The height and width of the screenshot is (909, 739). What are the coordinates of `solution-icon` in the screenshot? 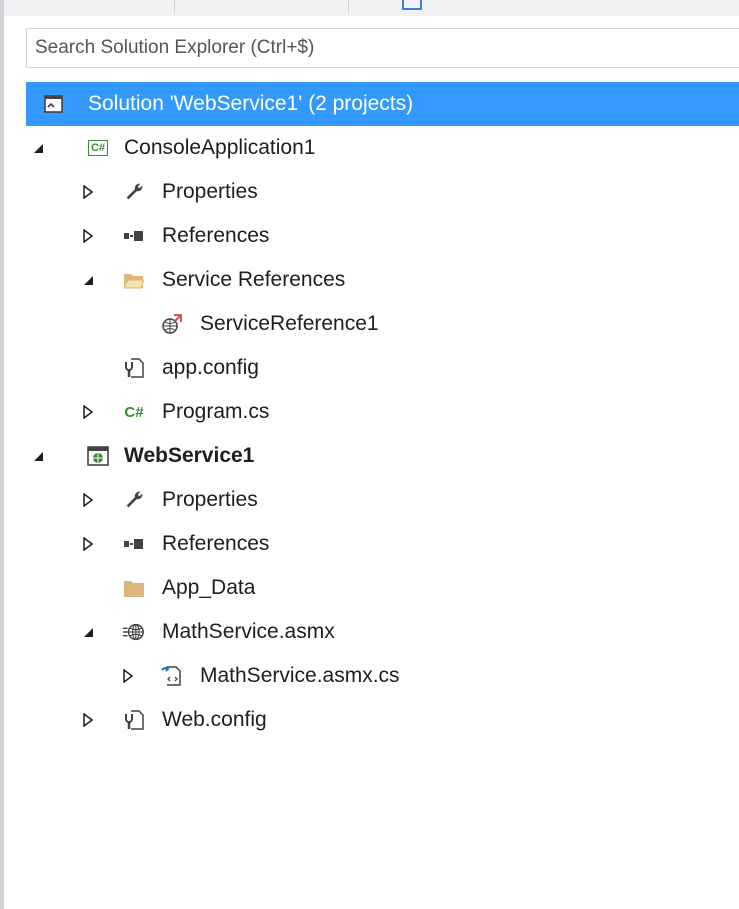 It's located at (54, 104).